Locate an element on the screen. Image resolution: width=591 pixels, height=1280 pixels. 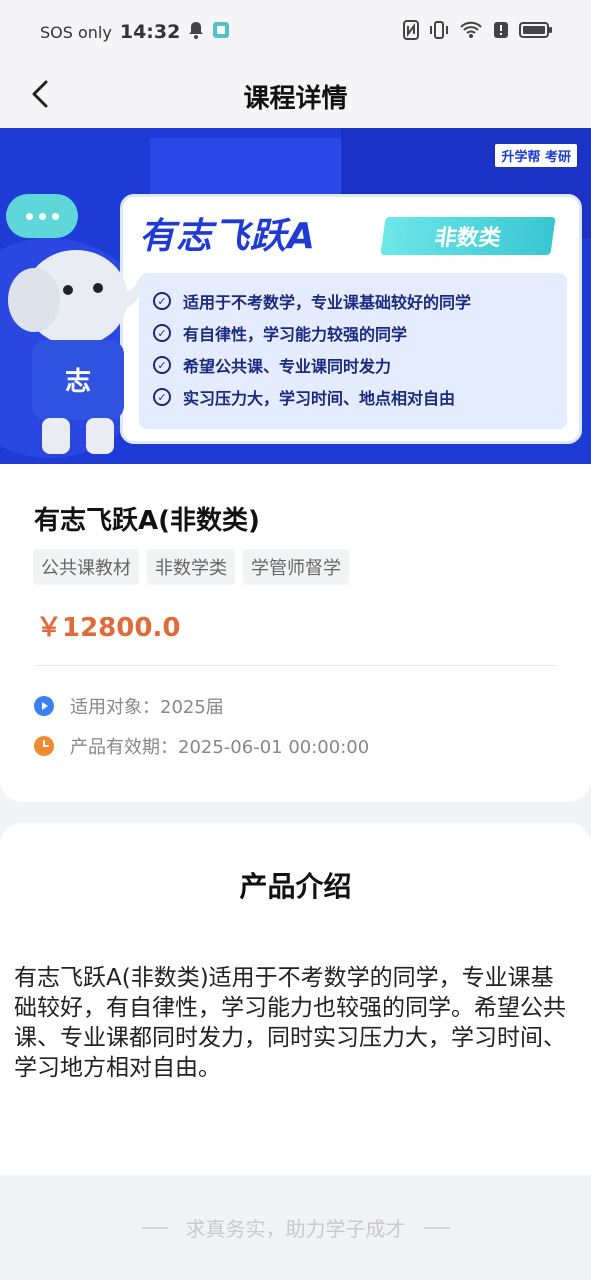
validity-row: 产品有效期：2025-06-01 00:00:00 is located at coordinates (201, 746).